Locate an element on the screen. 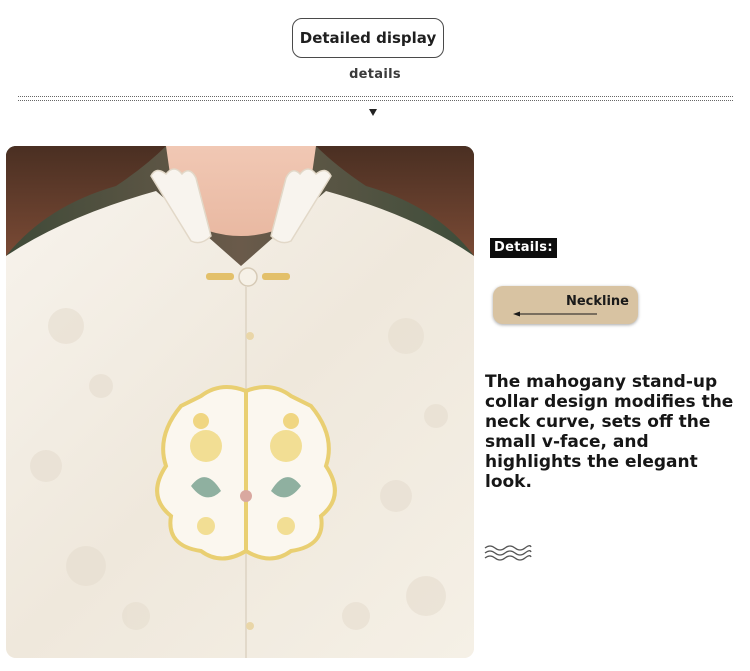  section-subtitle: details is located at coordinates (375, 74).